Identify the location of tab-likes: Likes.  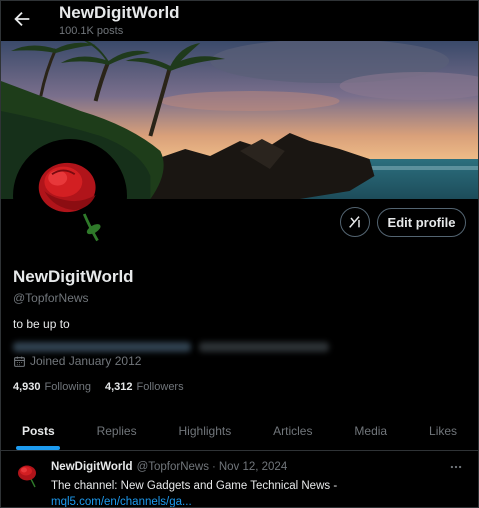
(443, 430).